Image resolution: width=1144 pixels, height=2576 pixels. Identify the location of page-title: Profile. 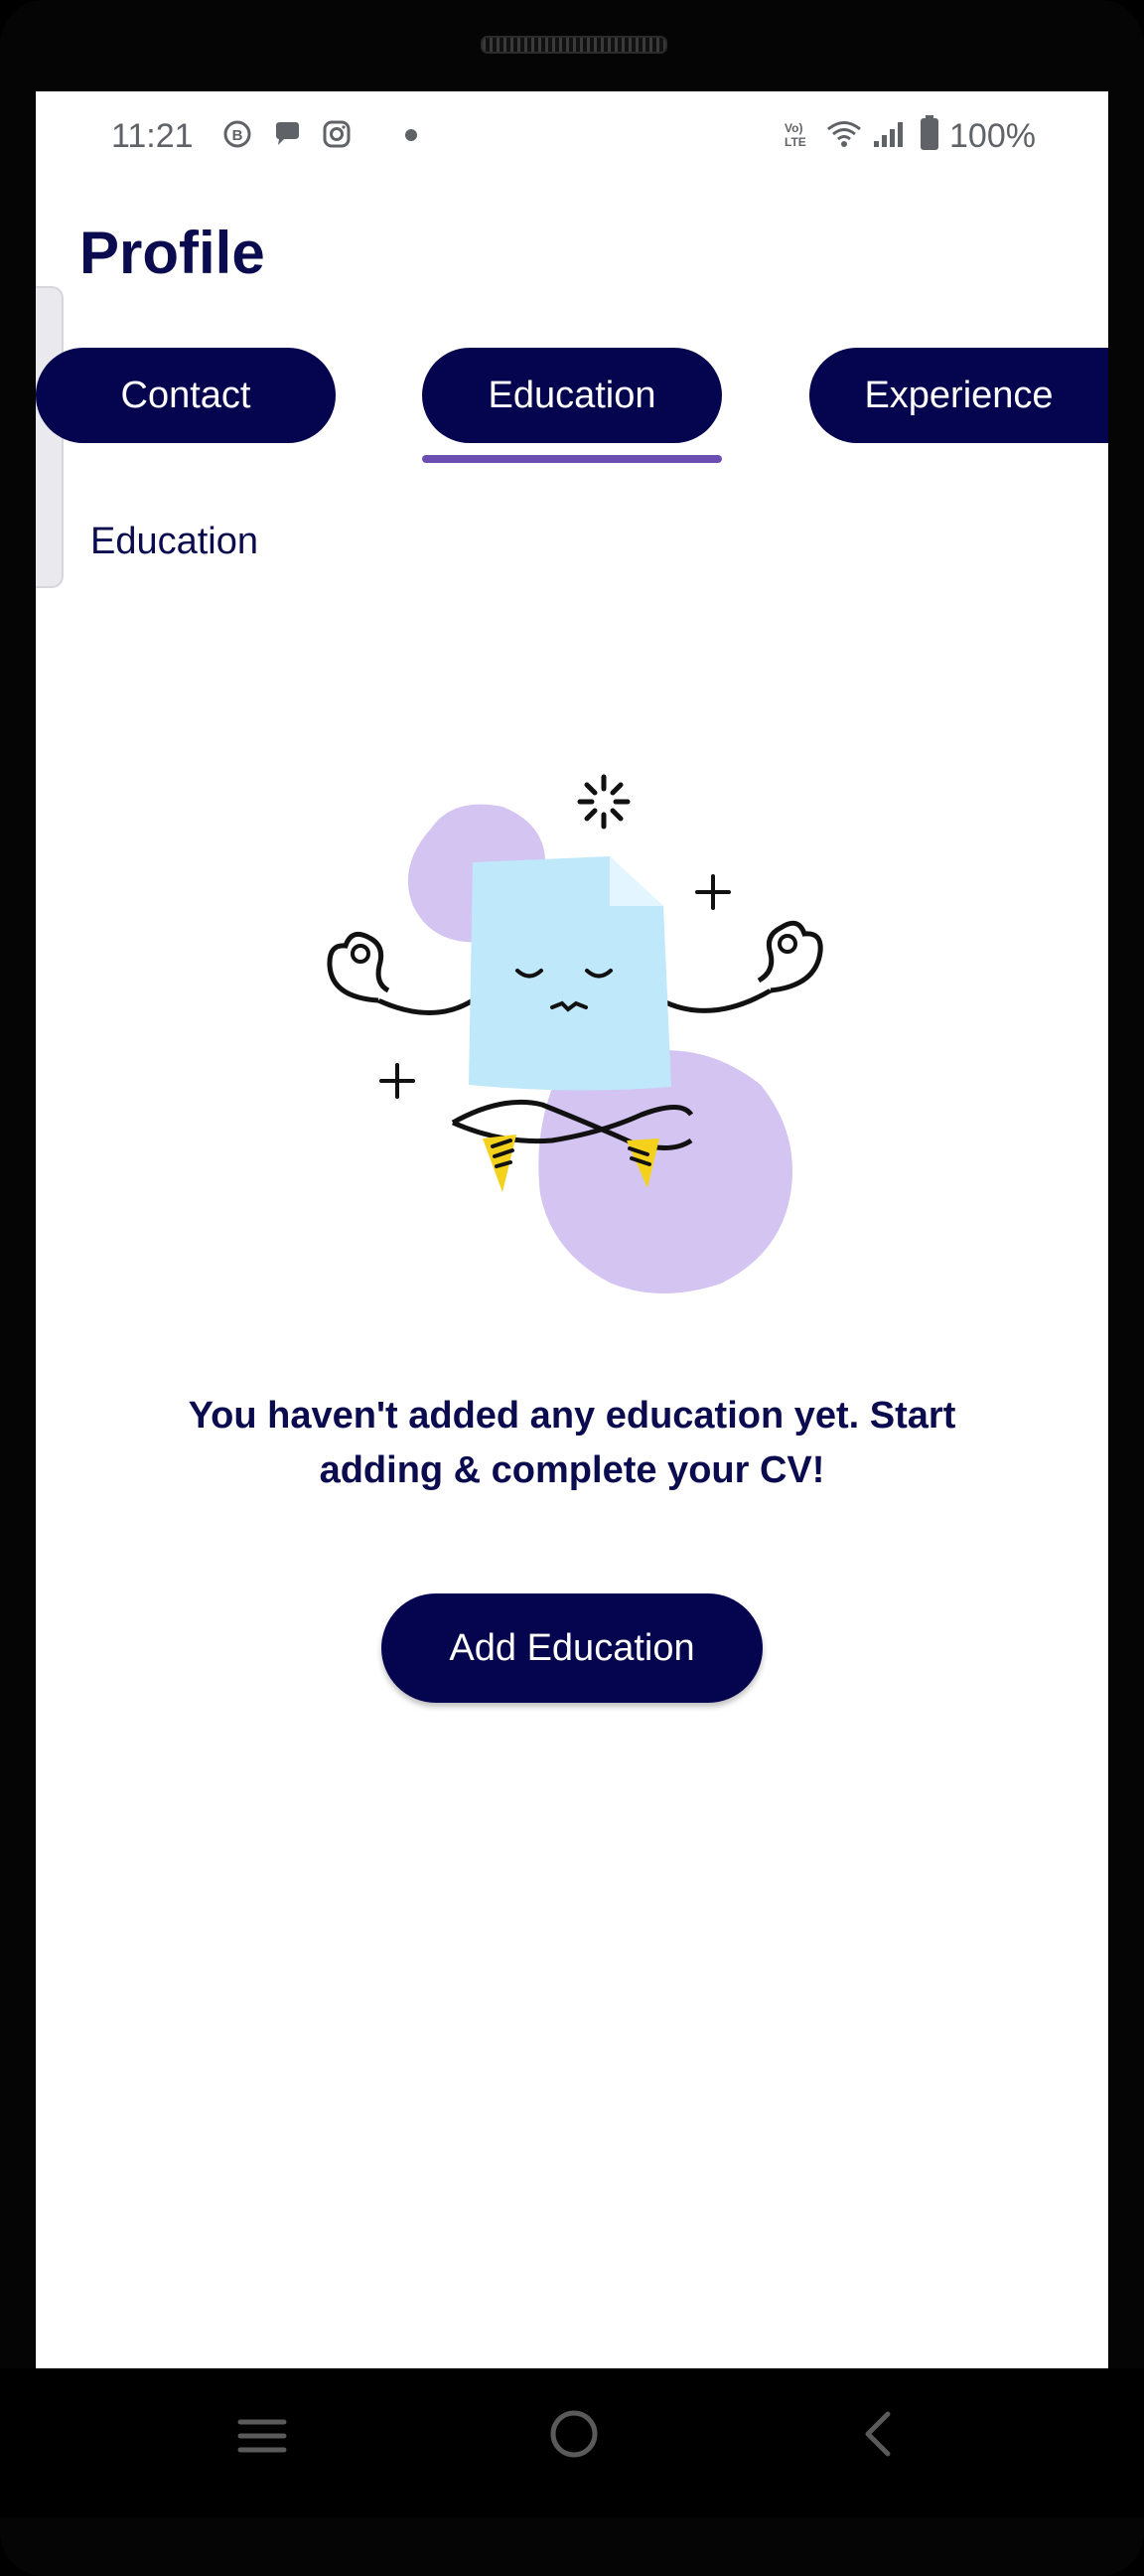
(172, 253).